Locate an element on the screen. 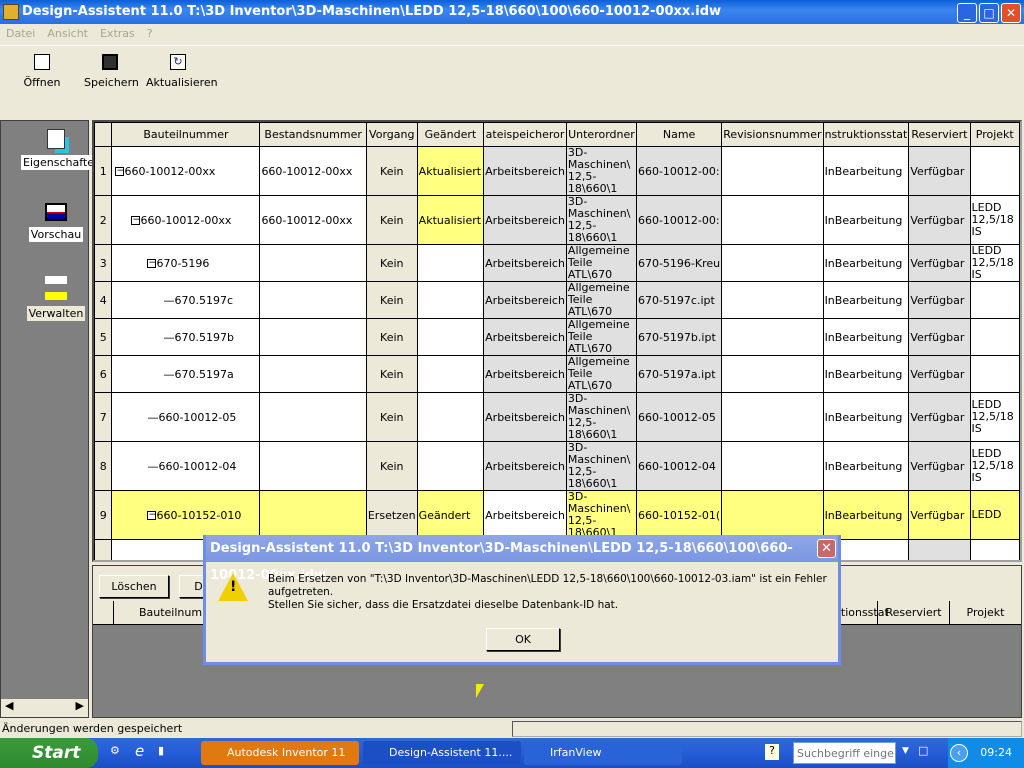 The width and height of the screenshot is (1024, 768). menu-datei: Datei is located at coordinates (20, 33).